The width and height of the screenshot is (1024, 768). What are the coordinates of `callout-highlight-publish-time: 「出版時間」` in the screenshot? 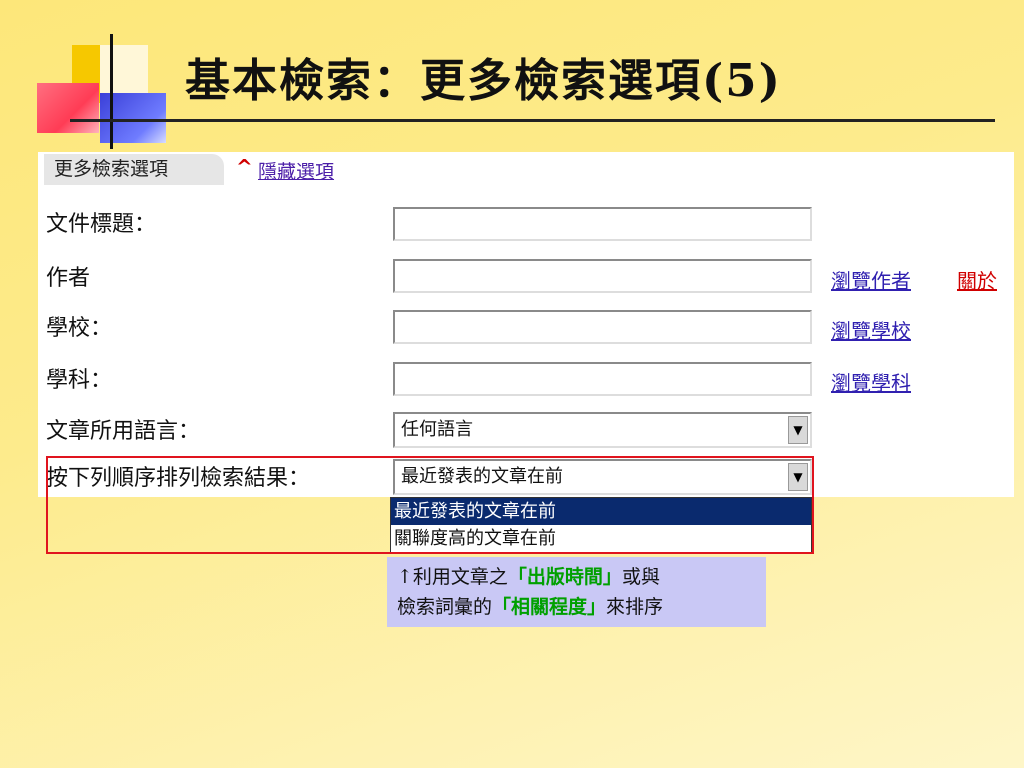 It's located at (564, 577).